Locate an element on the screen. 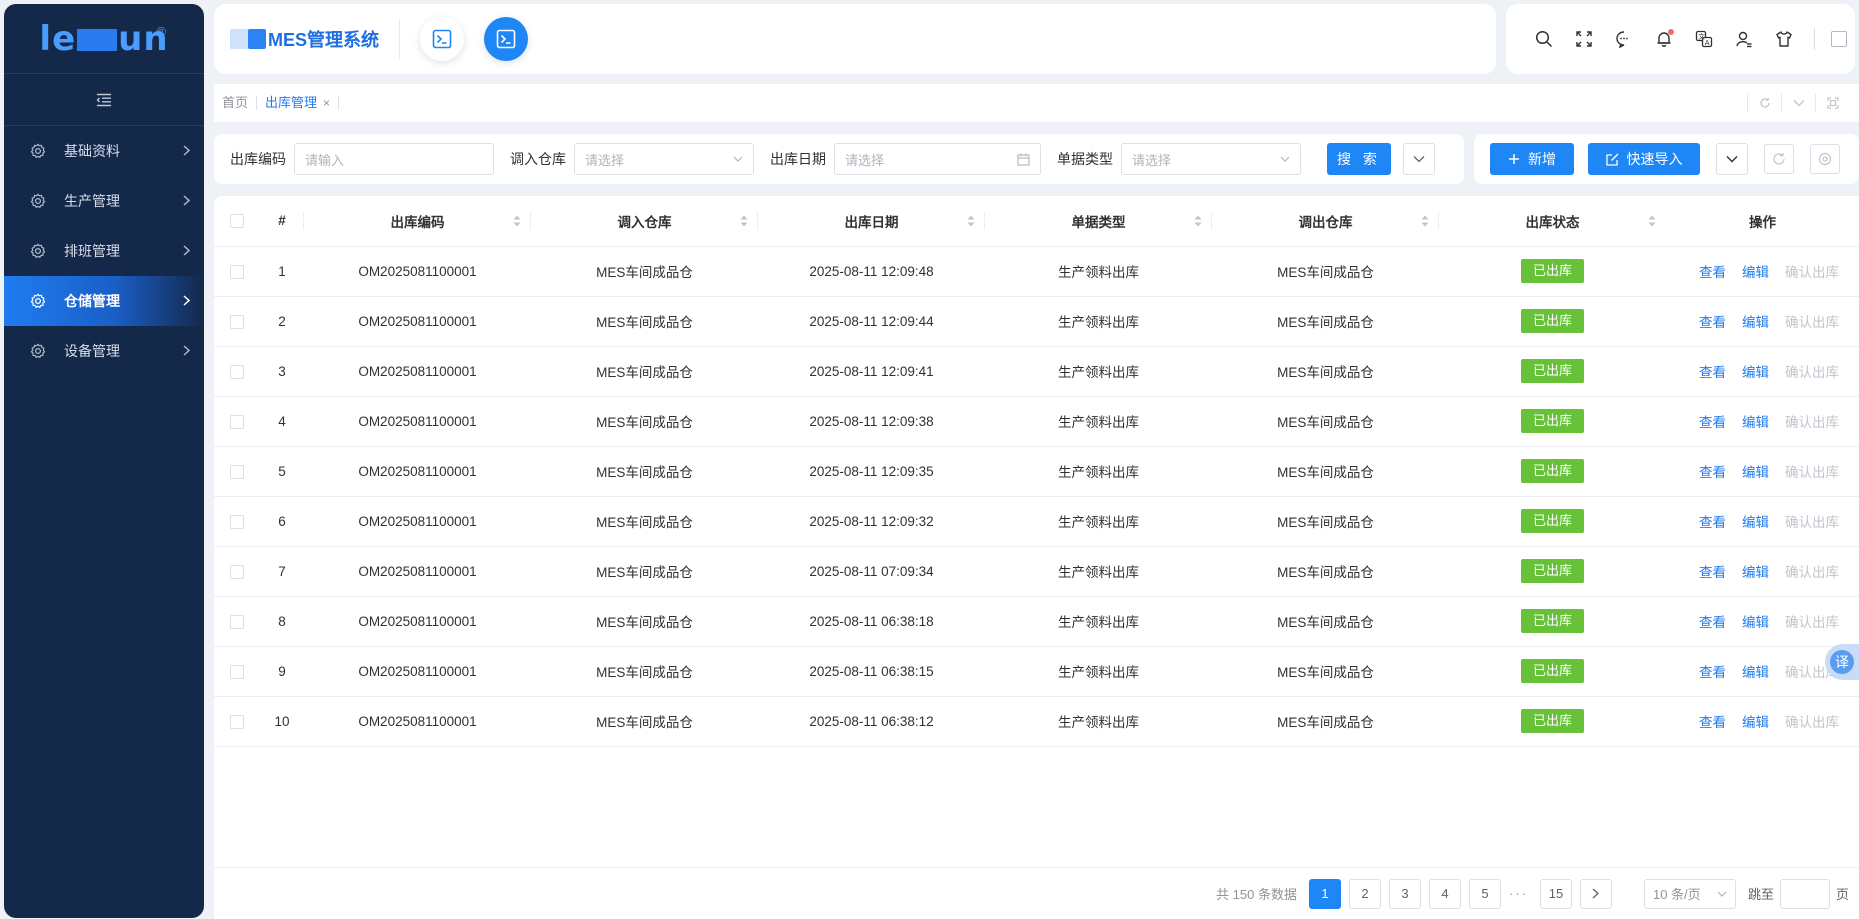  column-settings-button is located at coordinates (1825, 159).